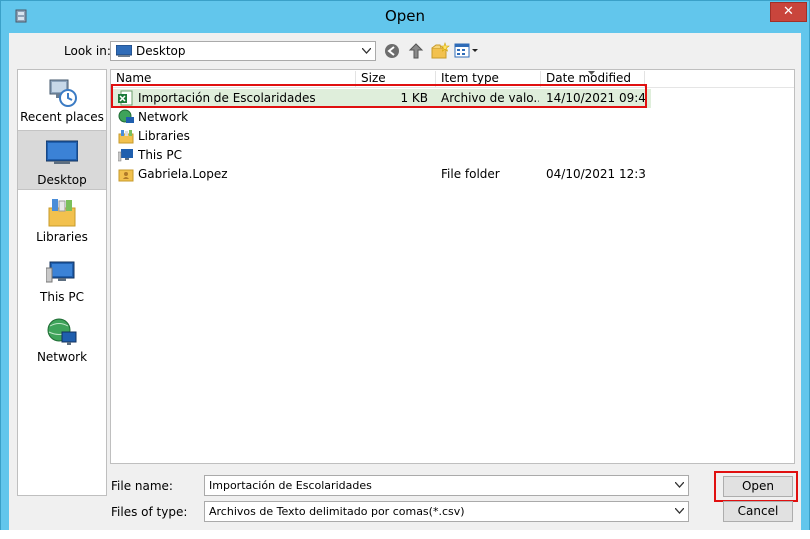 This screenshot has height=539, width=810. I want to click on file-name: This PC, so click(160, 155).